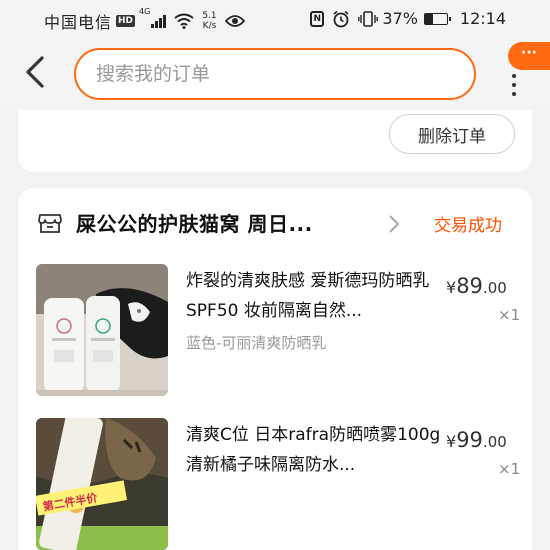  What do you see at coordinates (317, 18) in the screenshot?
I see `nfc-icon: N` at bounding box center [317, 18].